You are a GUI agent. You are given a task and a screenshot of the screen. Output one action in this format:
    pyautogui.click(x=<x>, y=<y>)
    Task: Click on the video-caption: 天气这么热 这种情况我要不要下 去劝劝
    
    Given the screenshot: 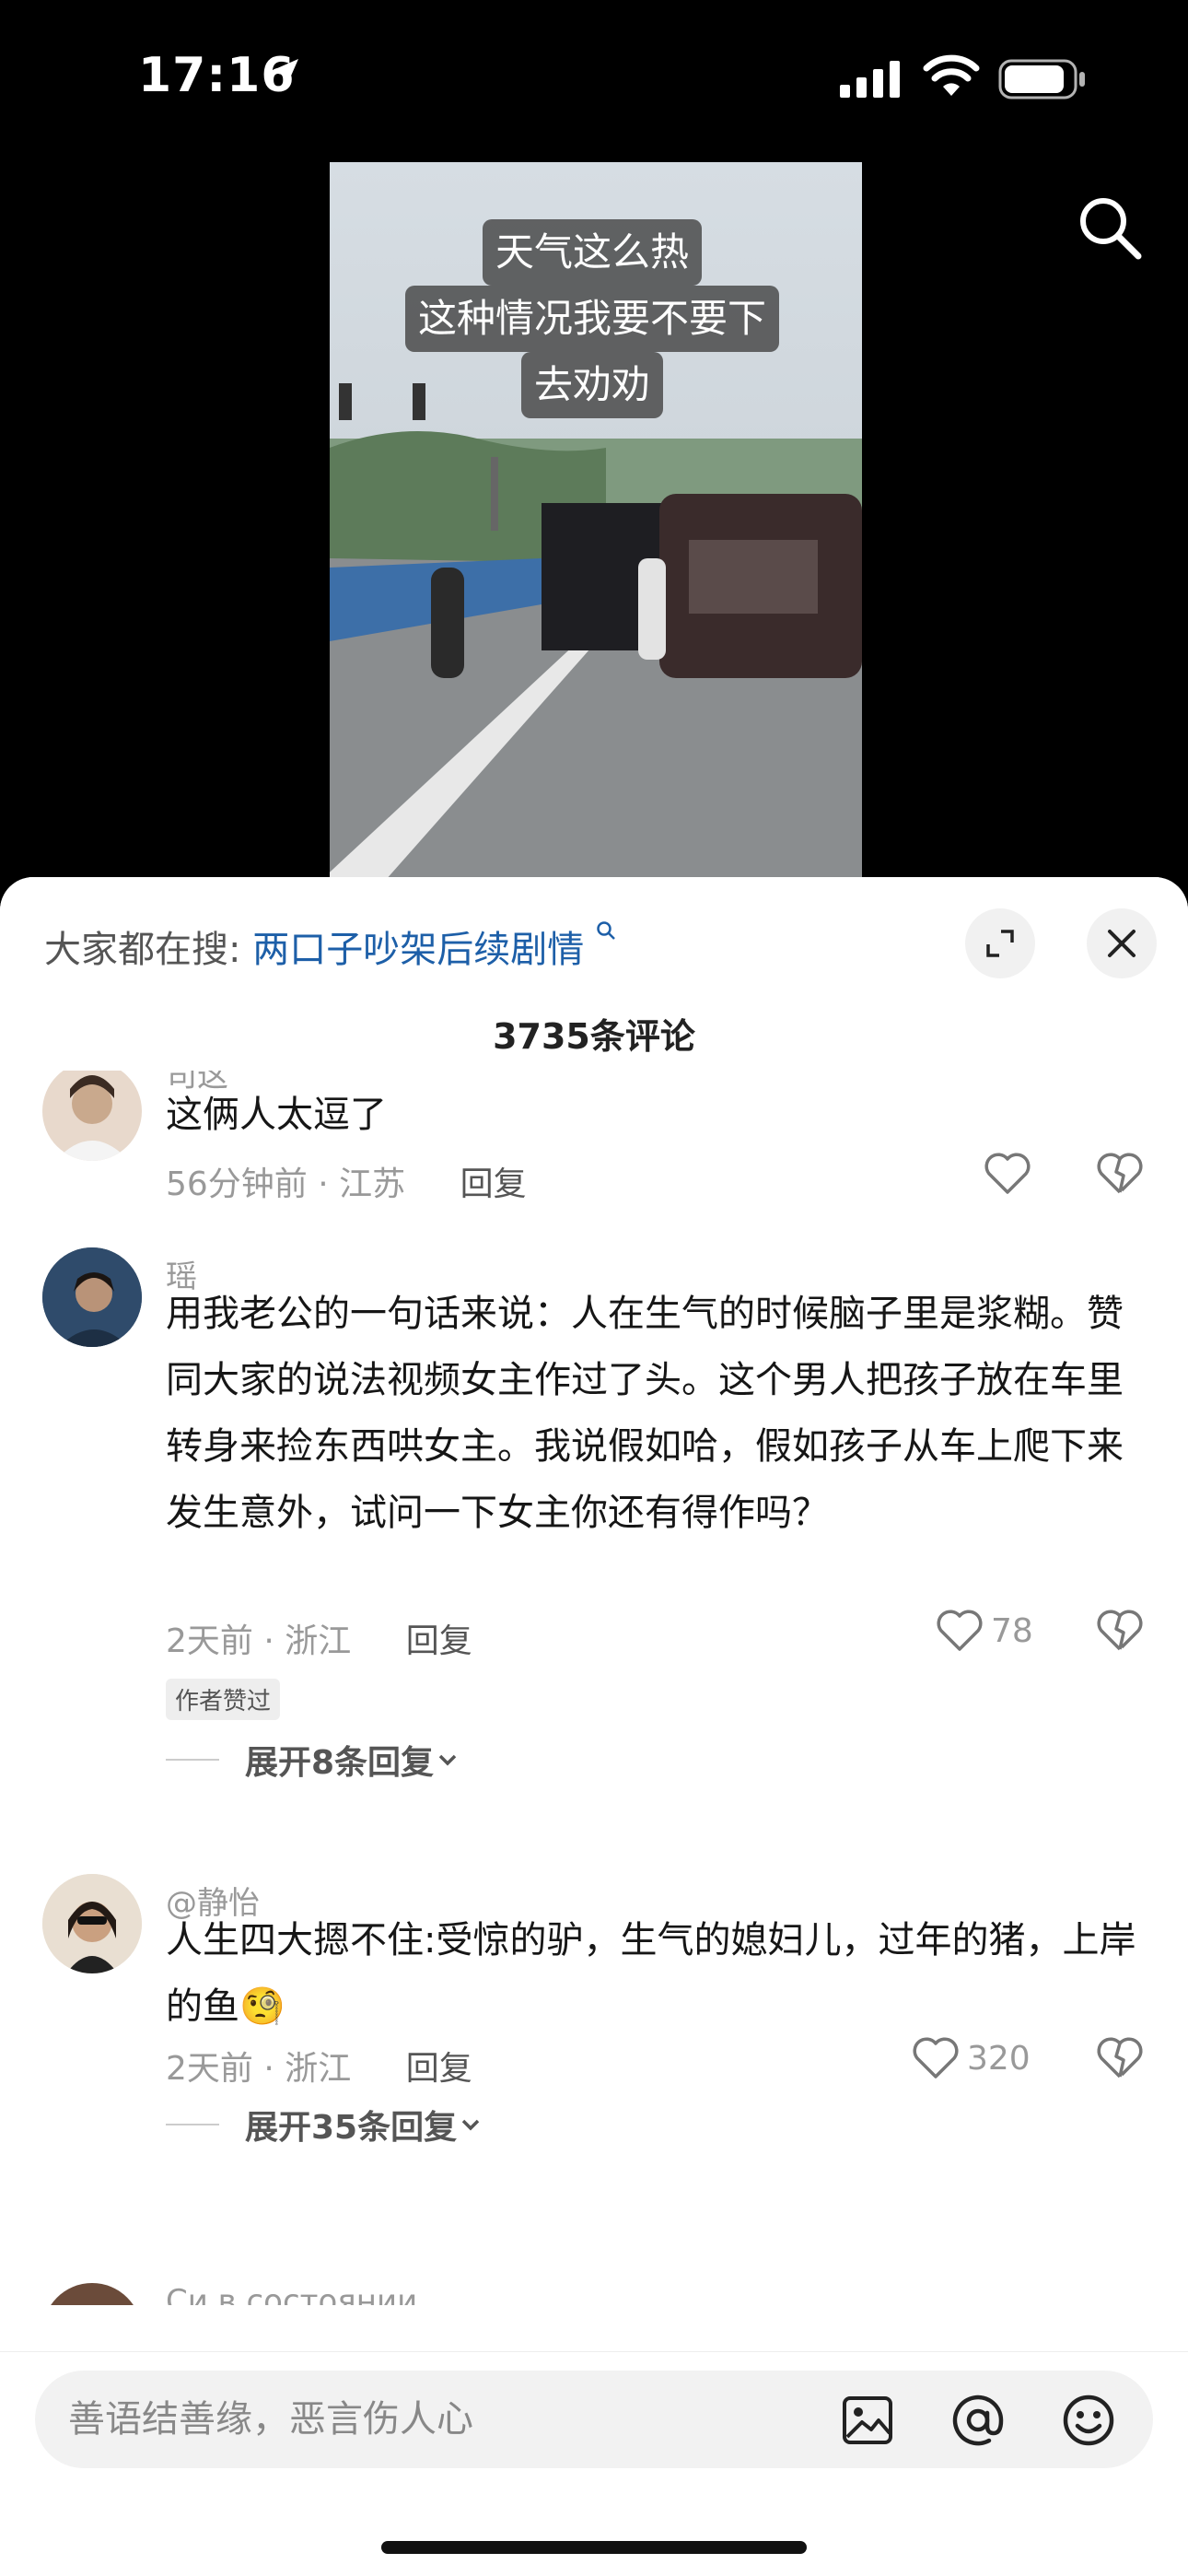 What is the action you would take?
    pyautogui.click(x=592, y=318)
    